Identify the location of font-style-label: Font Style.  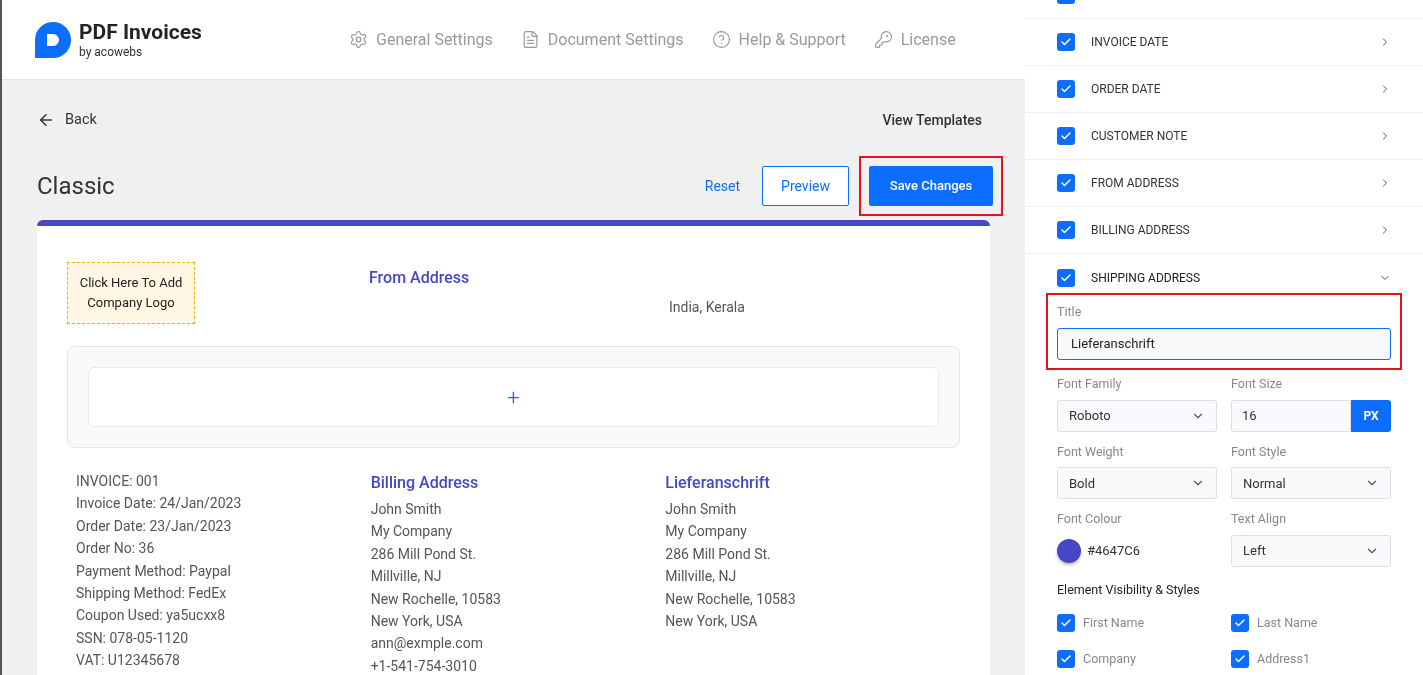
(1259, 451).